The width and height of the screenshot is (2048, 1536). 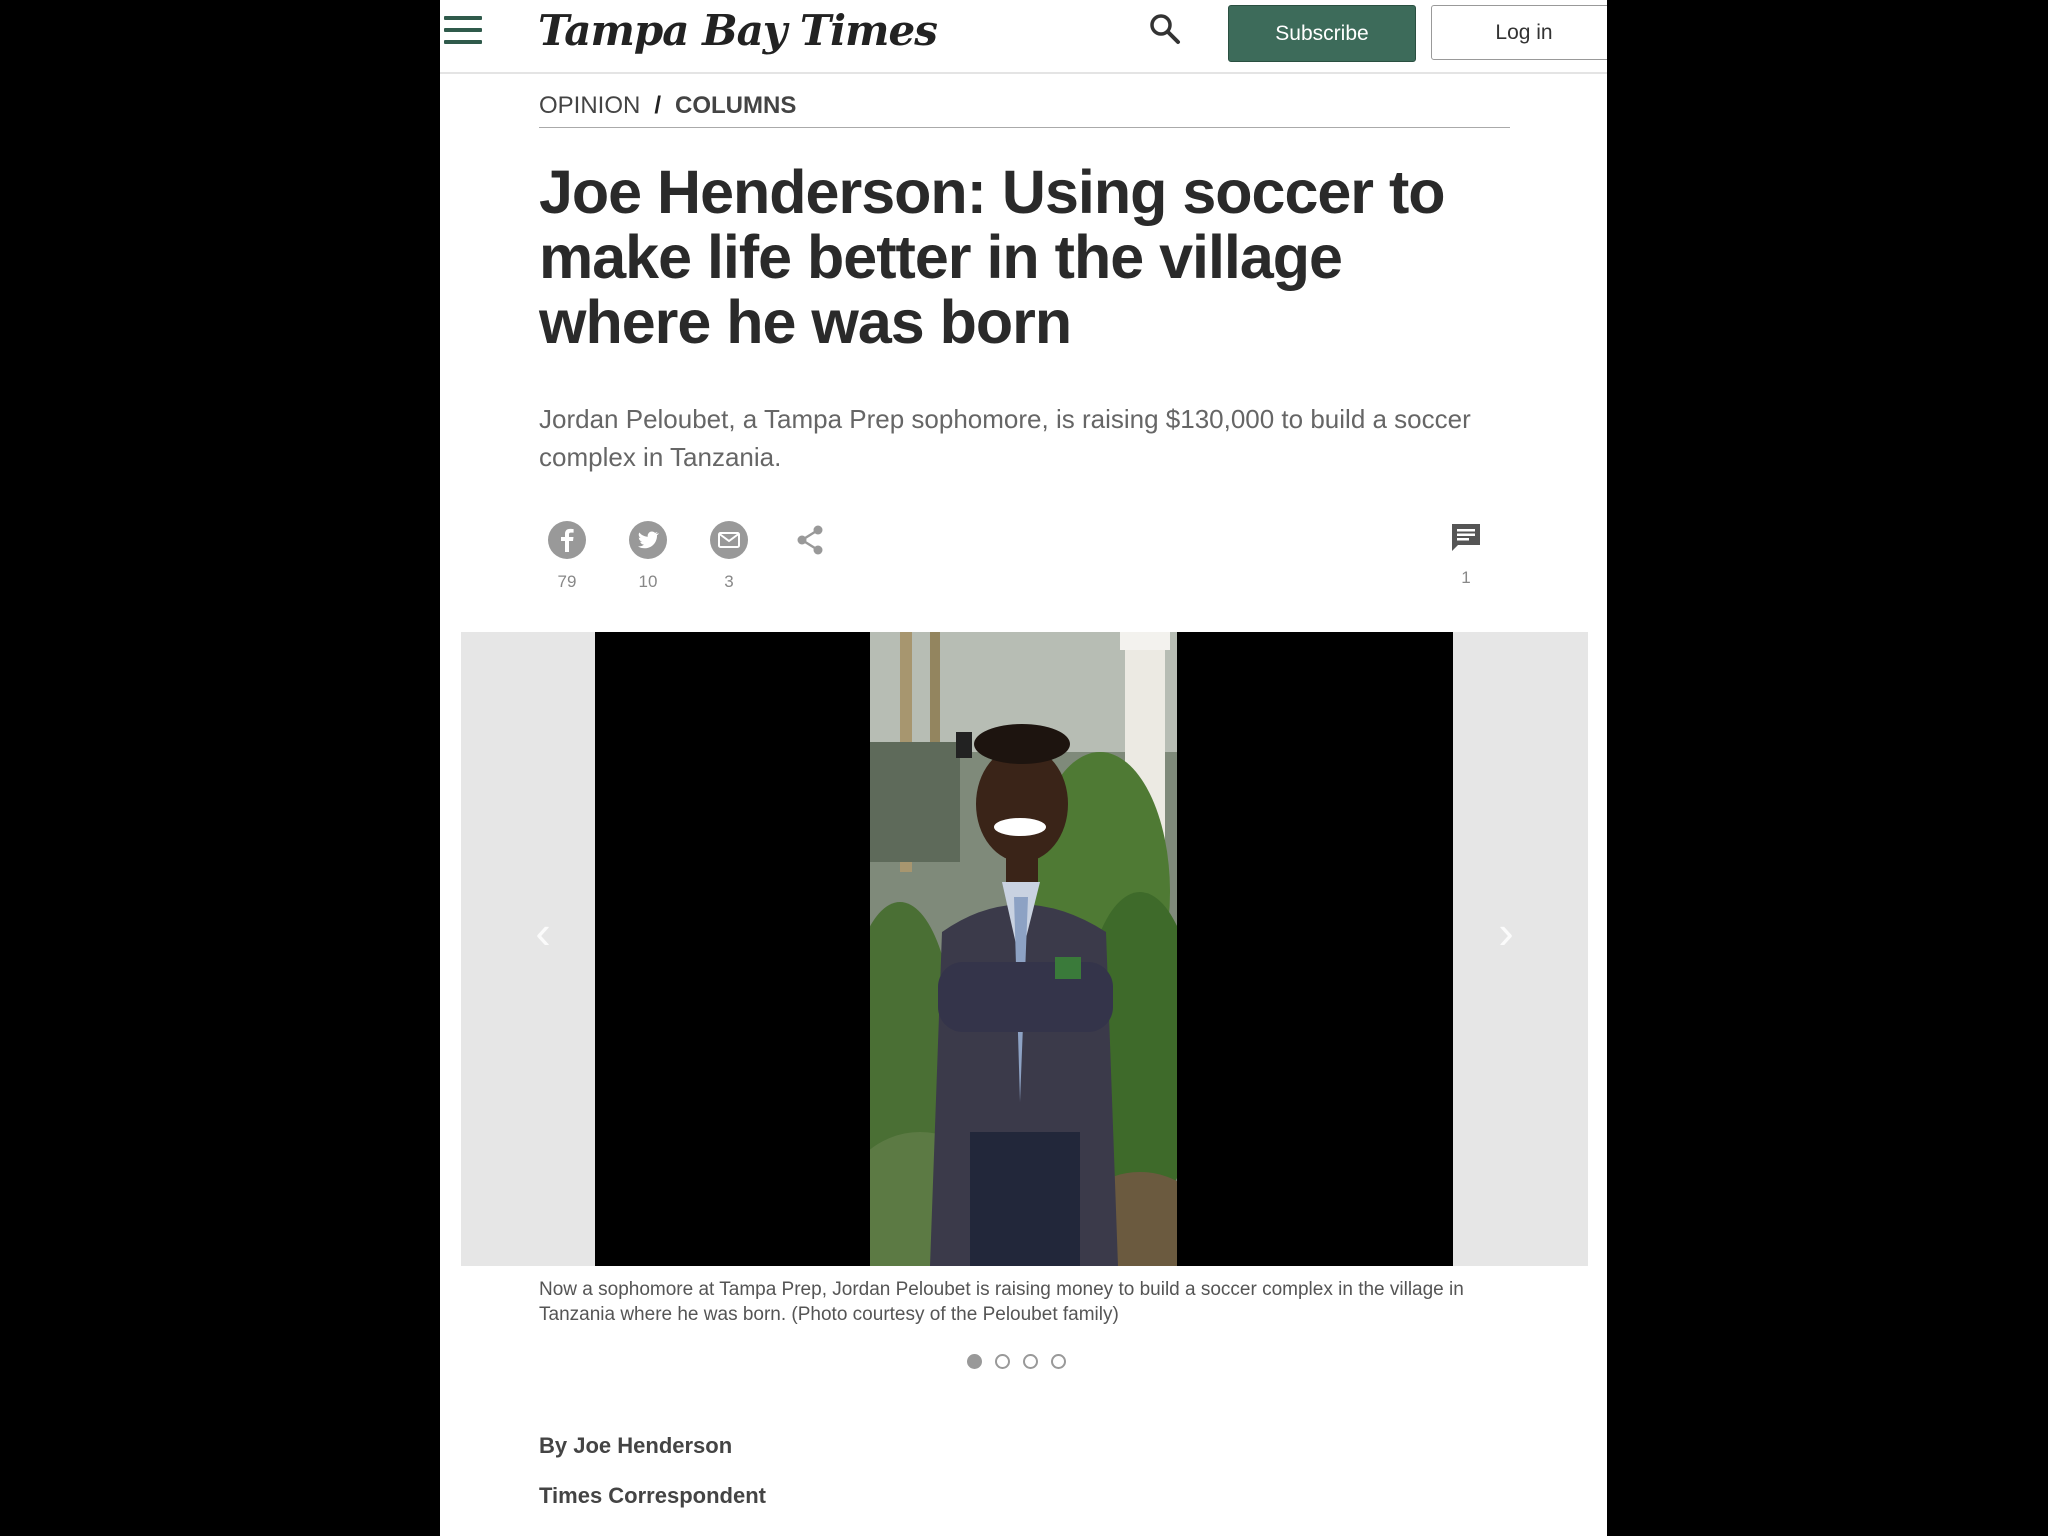 I want to click on twitter-count: 10, so click(x=648, y=581).